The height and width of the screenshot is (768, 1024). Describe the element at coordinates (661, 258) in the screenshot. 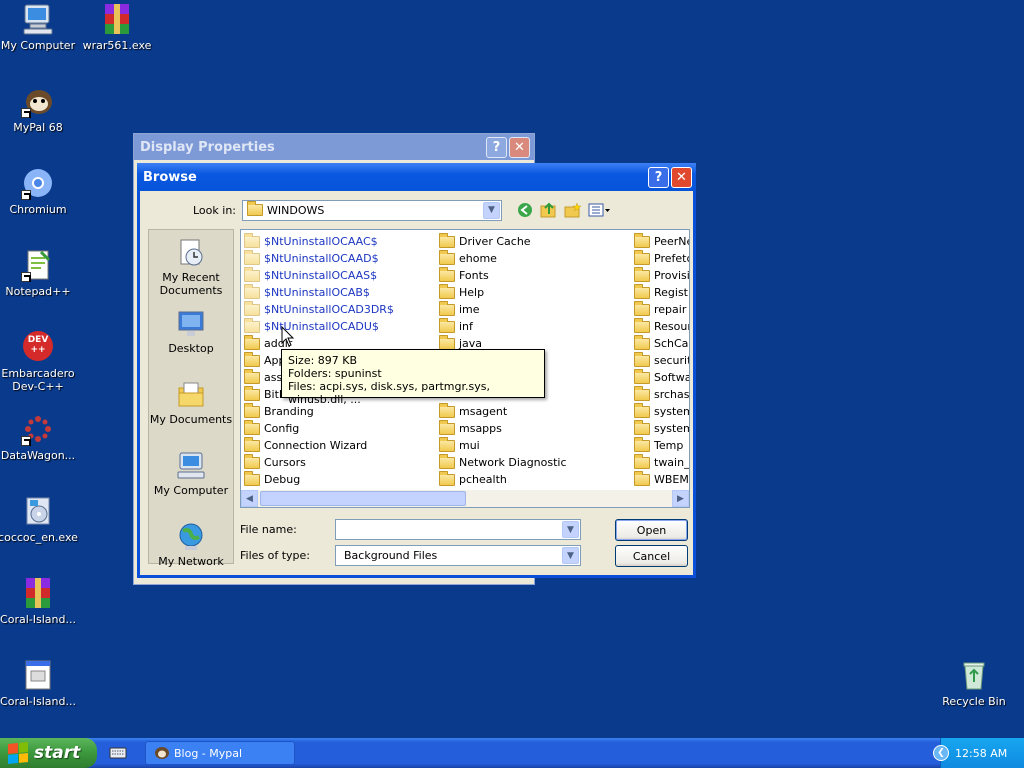

I see `list-item: Prefetc` at that location.